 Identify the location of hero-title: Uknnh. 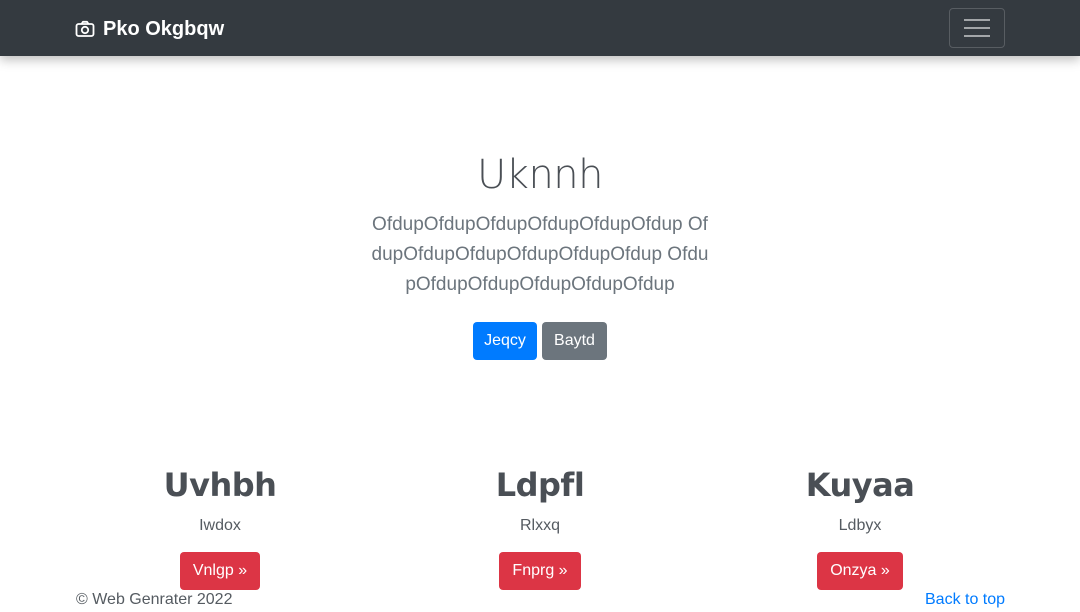
(540, 175).